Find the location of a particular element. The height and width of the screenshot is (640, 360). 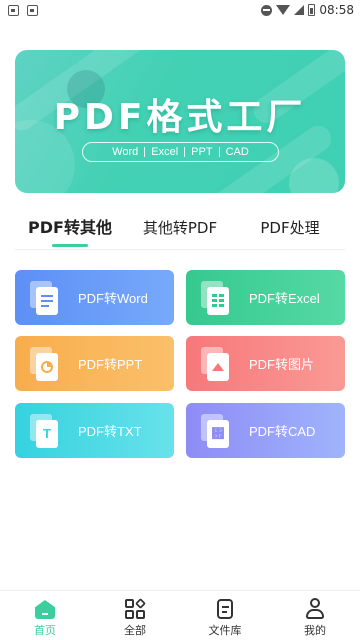

banner-tag: Excel is located at coordinates (165, 152).